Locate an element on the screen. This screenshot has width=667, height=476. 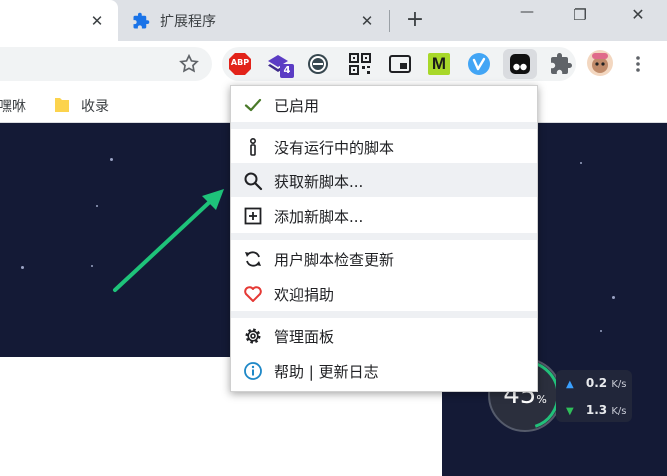
pip-icon is located at coordinates (400, 64).